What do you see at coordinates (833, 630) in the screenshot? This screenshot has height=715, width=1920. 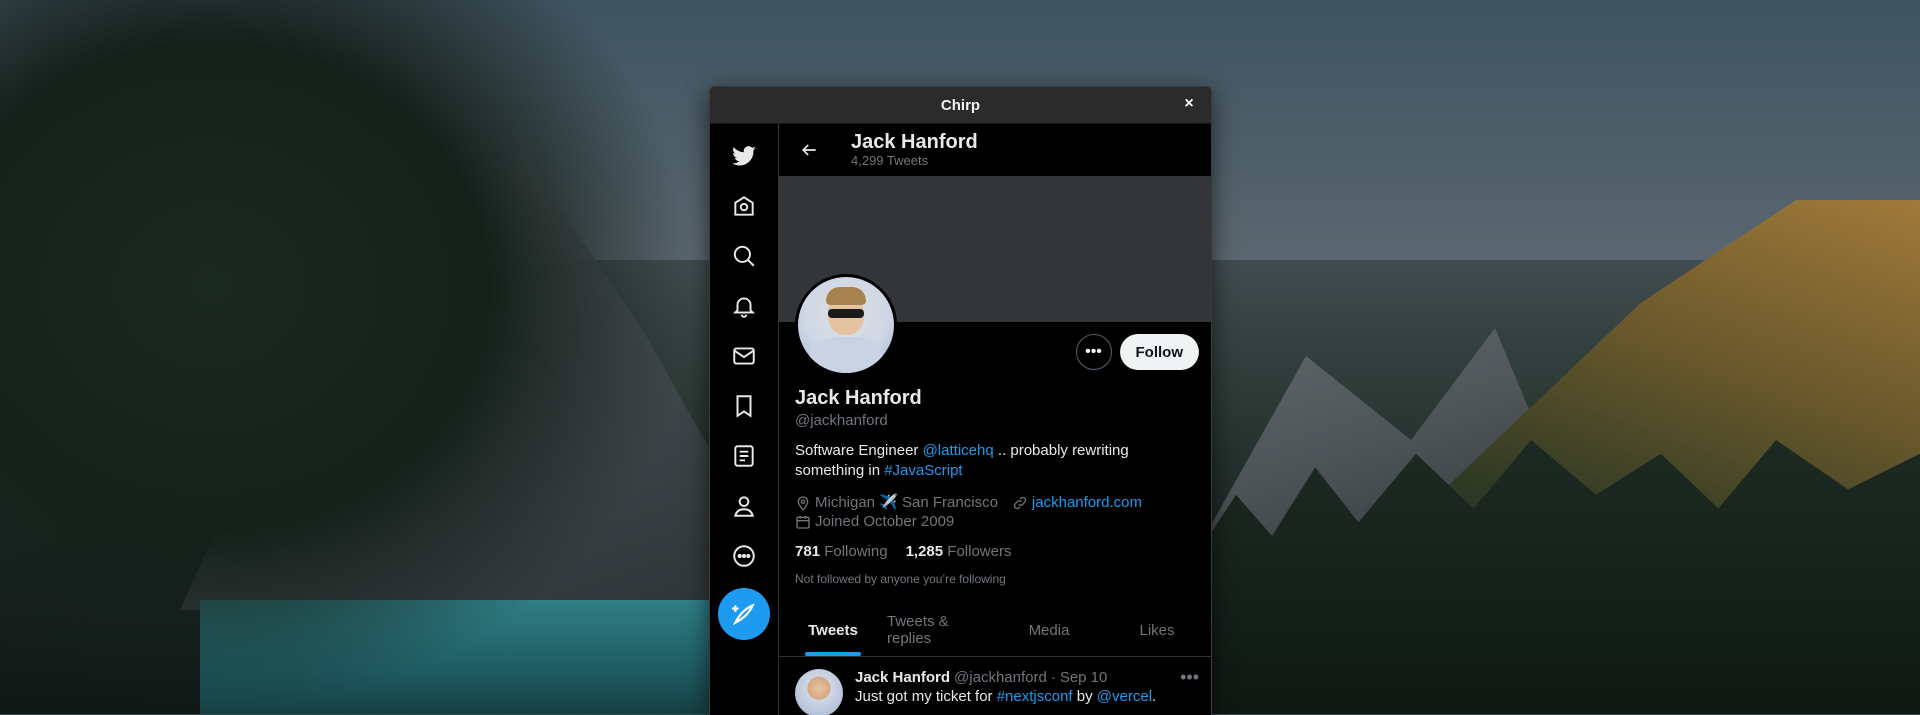 I see `tab-tweets: Tweets` at bounding box center [833, 630].